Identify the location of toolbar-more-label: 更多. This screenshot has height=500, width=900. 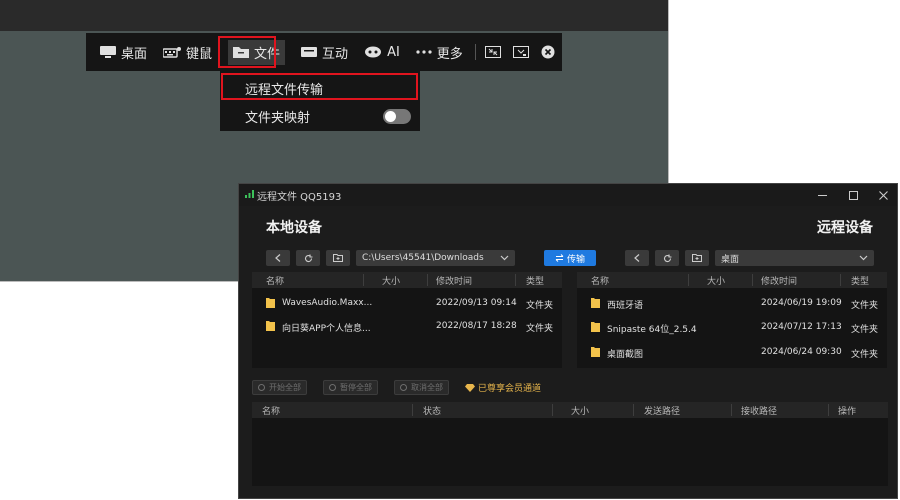
(449, 54).